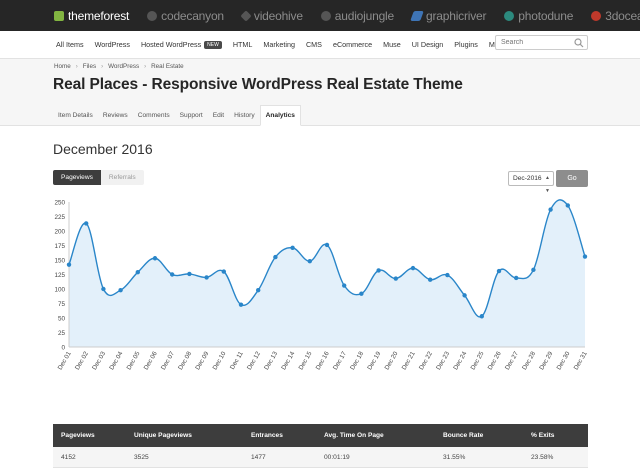 The image size is (640, 468). What do you see at coordinates (288, 360) in the screenshot?
I see `x-tick-label: Dec 14` at bounding box center [288, 360].